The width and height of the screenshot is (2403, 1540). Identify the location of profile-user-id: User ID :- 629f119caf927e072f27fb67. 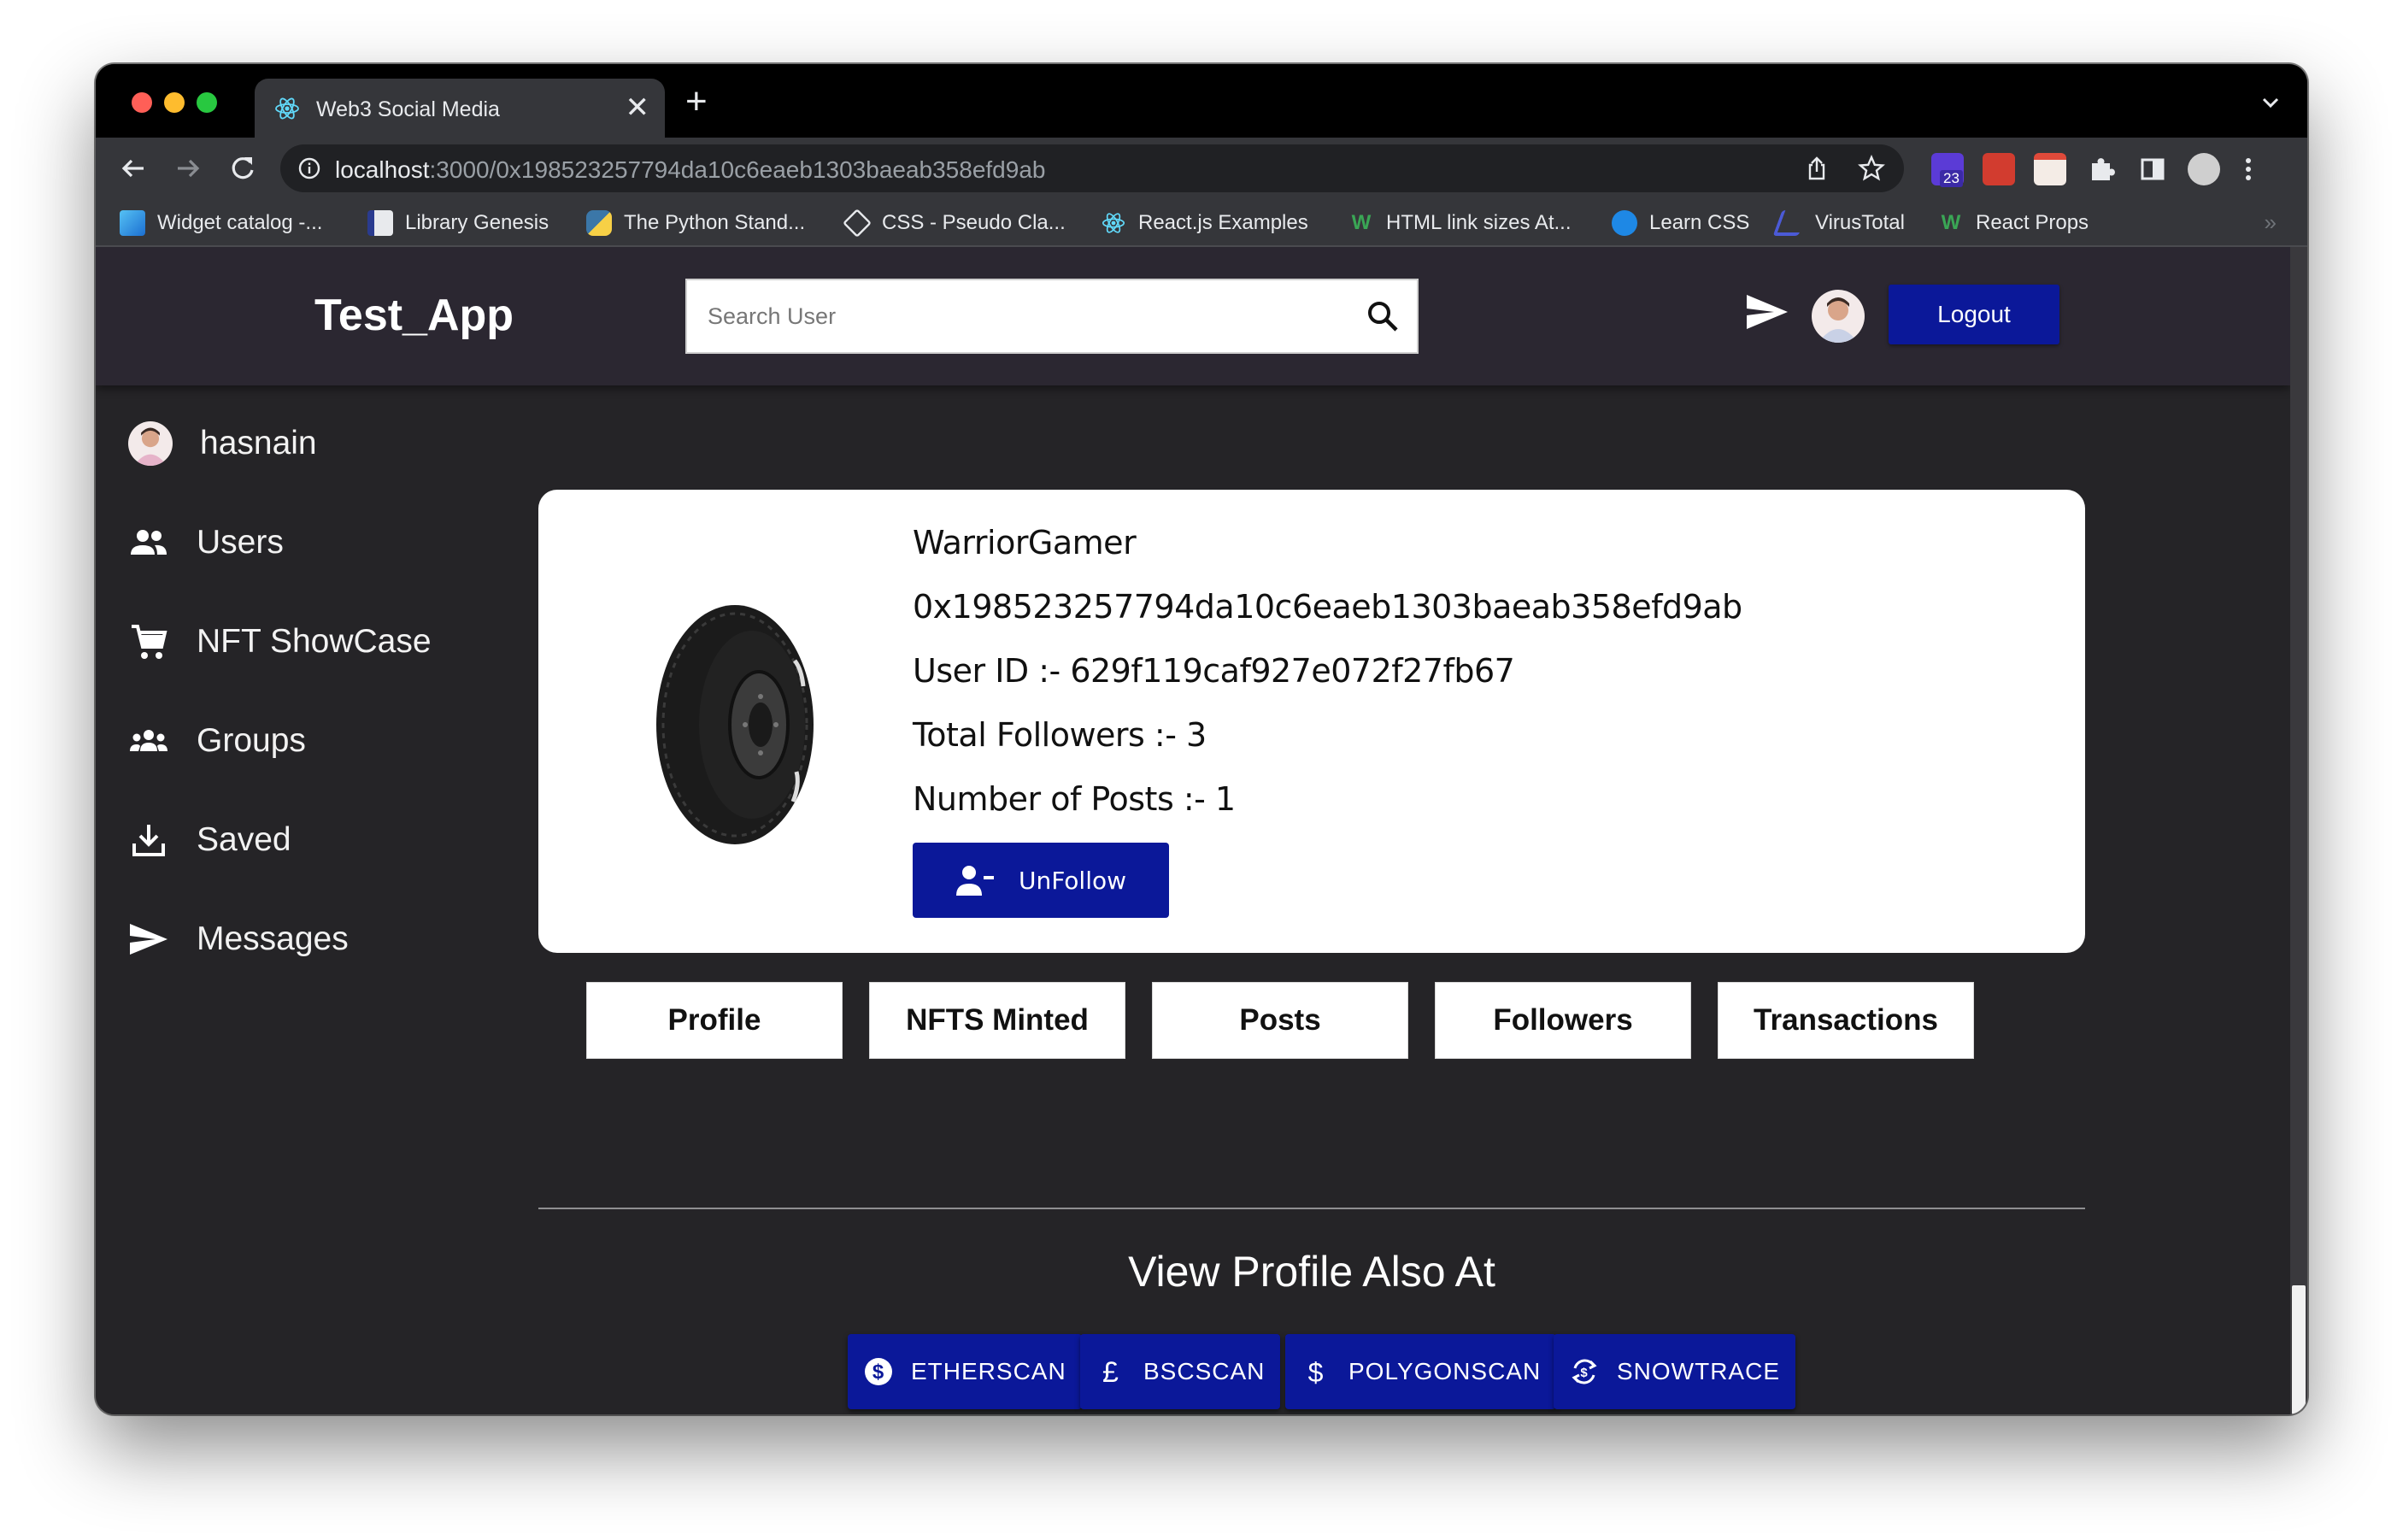
(1214, 671).